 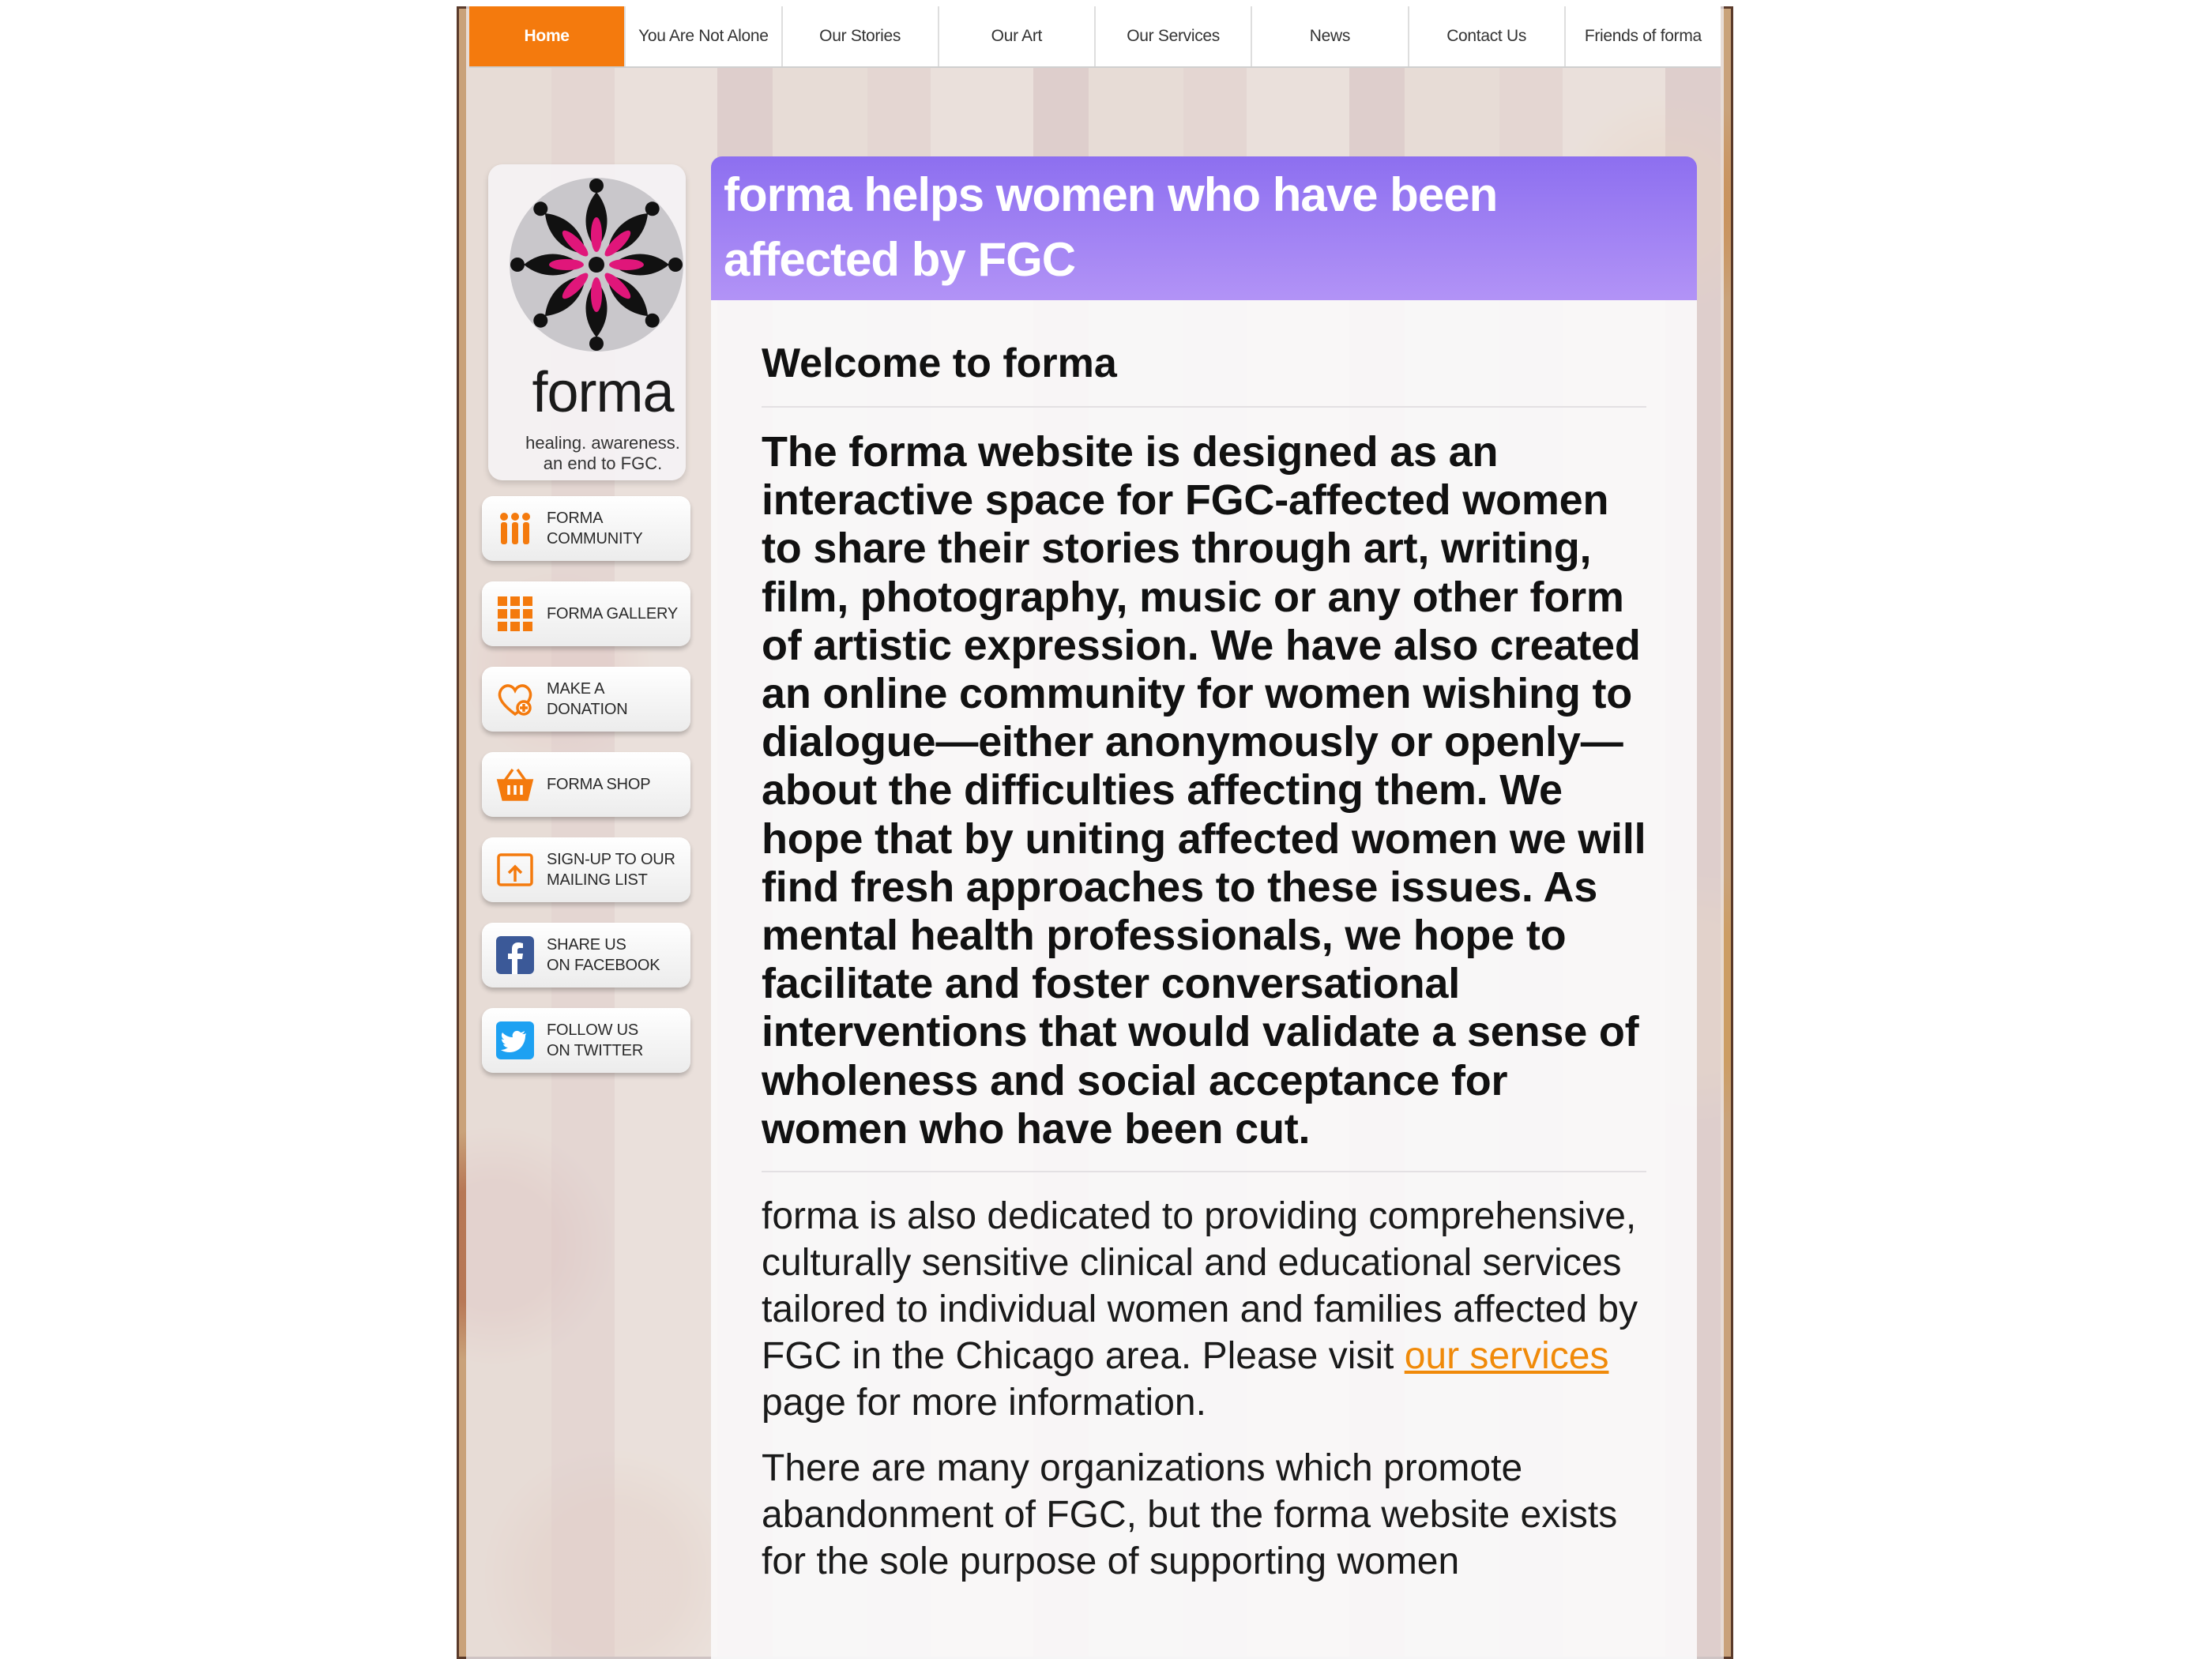 What do you see at coordinates (548, 36) in the screenshot?
I see `tab-home: Home` at bounding box center [548, 36].